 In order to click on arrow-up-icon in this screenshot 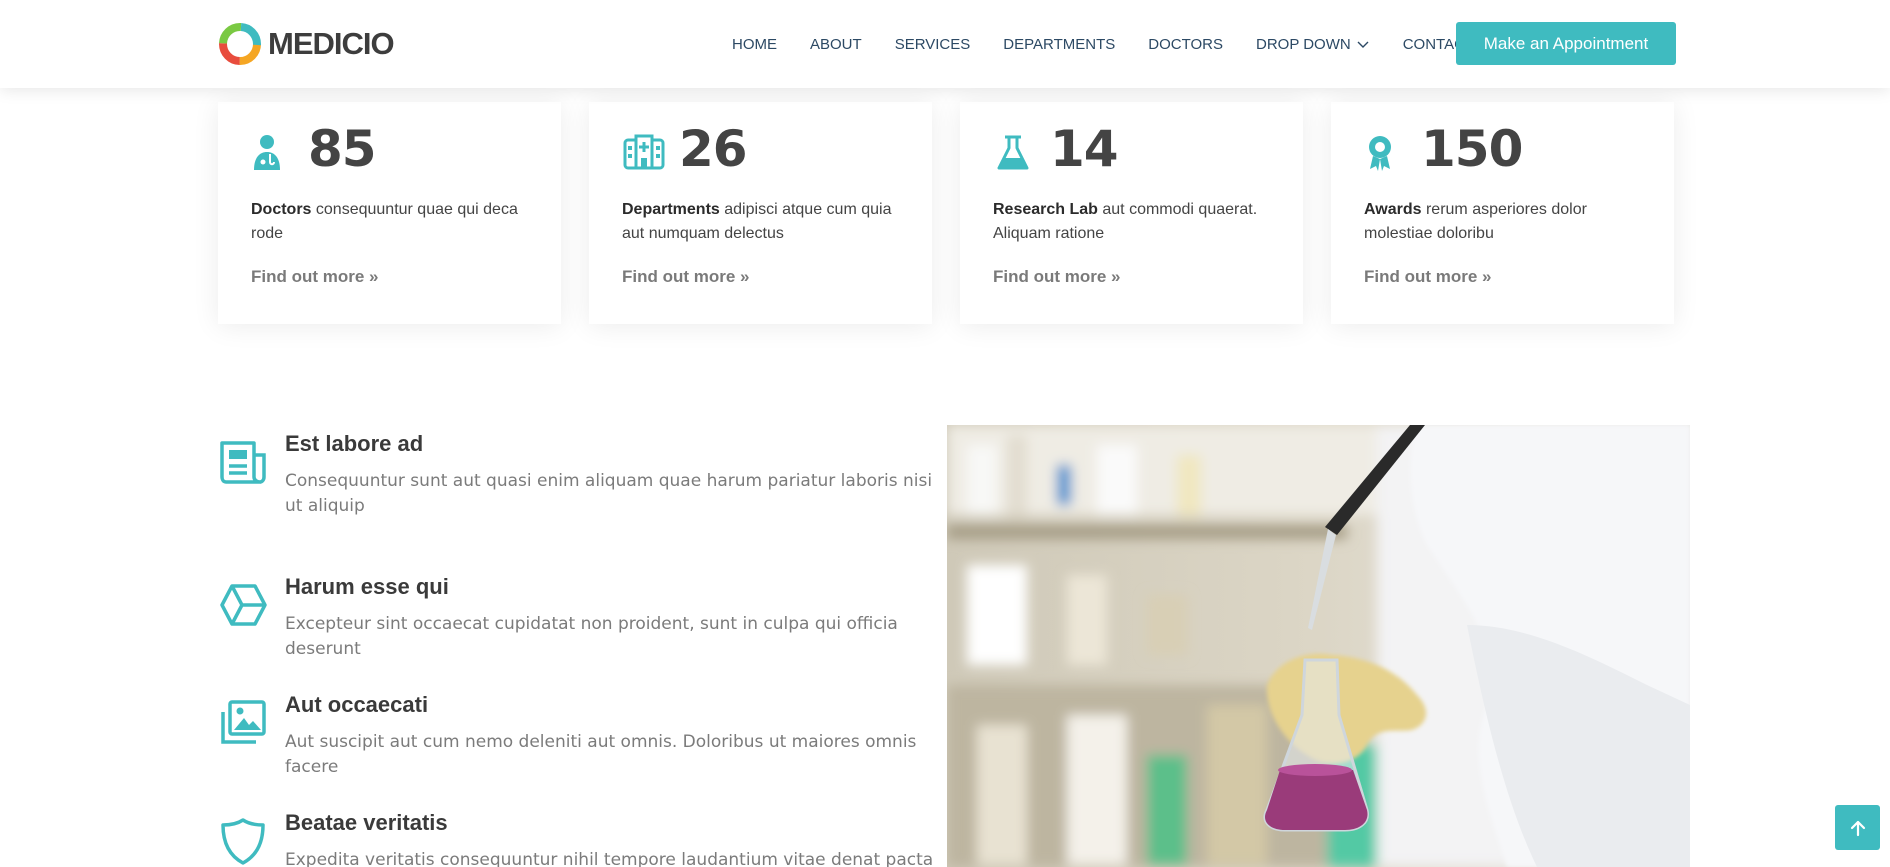, I will do `click(1857, 828)`.